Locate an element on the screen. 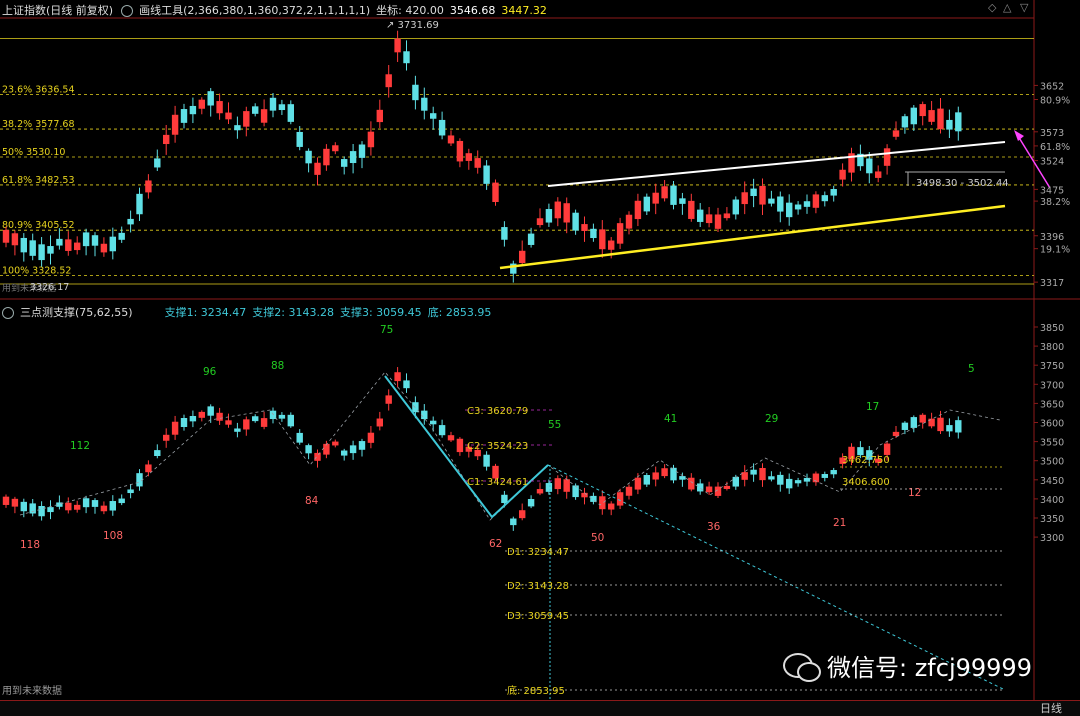  swing-count-label: 88 is located at coordinates (277, 366).